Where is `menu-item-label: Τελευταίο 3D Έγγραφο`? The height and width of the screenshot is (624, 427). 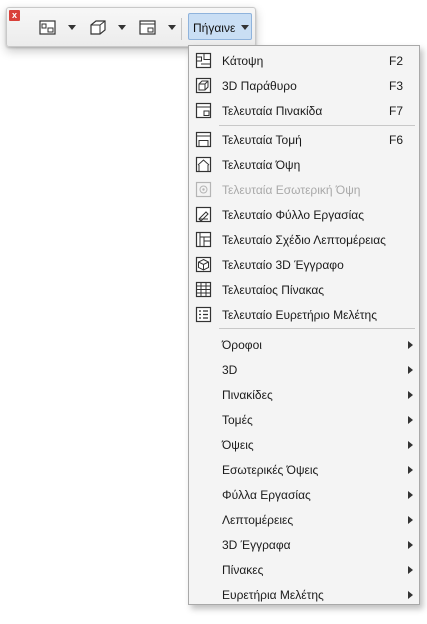 menu-item-label: Τελευταίο 3D Έγγραφο is located at coordinates (283, 265).